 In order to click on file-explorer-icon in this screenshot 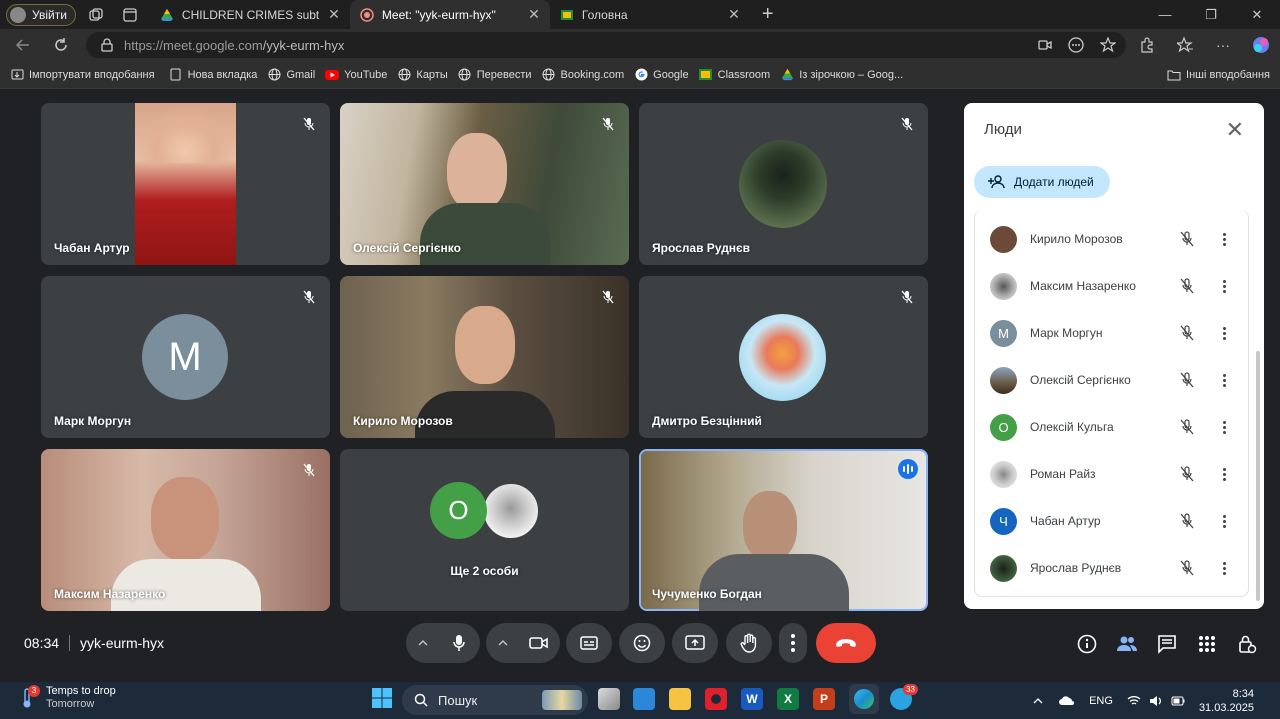, I will do `click(680, 699)`.